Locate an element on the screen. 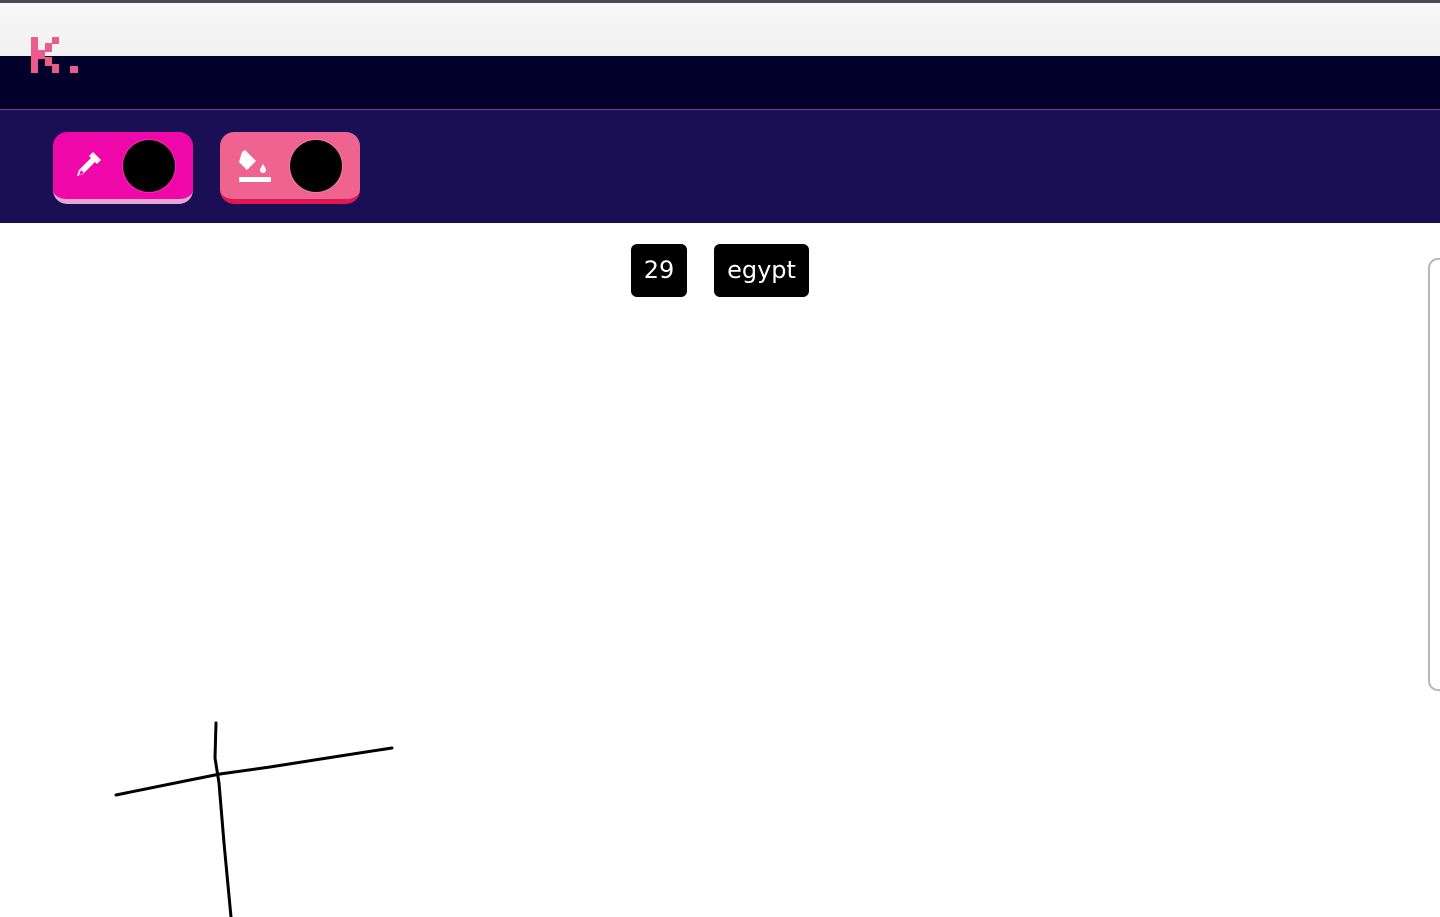 The image size is (1440, 917). drawn-stroke-horizontal is located at coordinates (254, 771).